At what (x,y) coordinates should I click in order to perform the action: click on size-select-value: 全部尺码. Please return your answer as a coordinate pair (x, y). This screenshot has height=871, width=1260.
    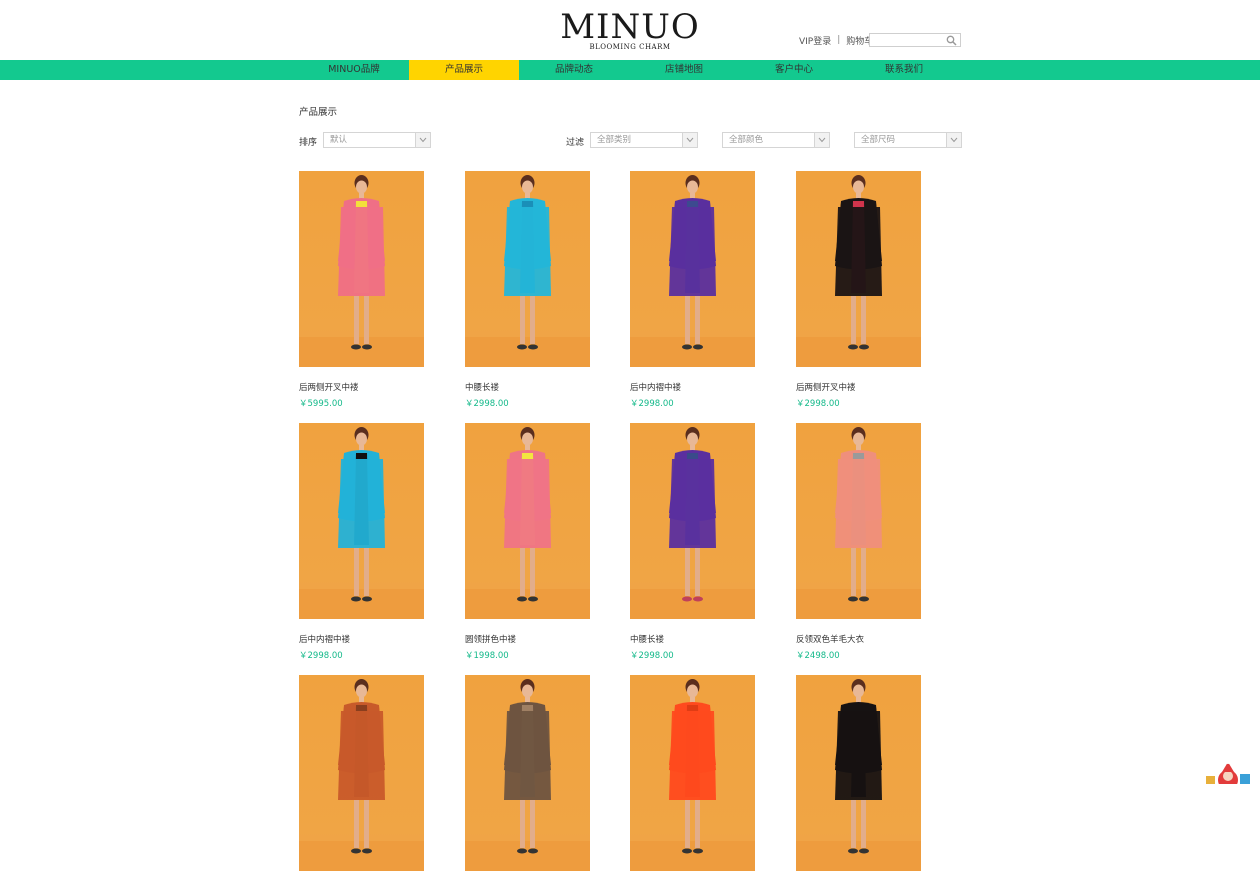
    Looking at the image, I should click on (878, 140).